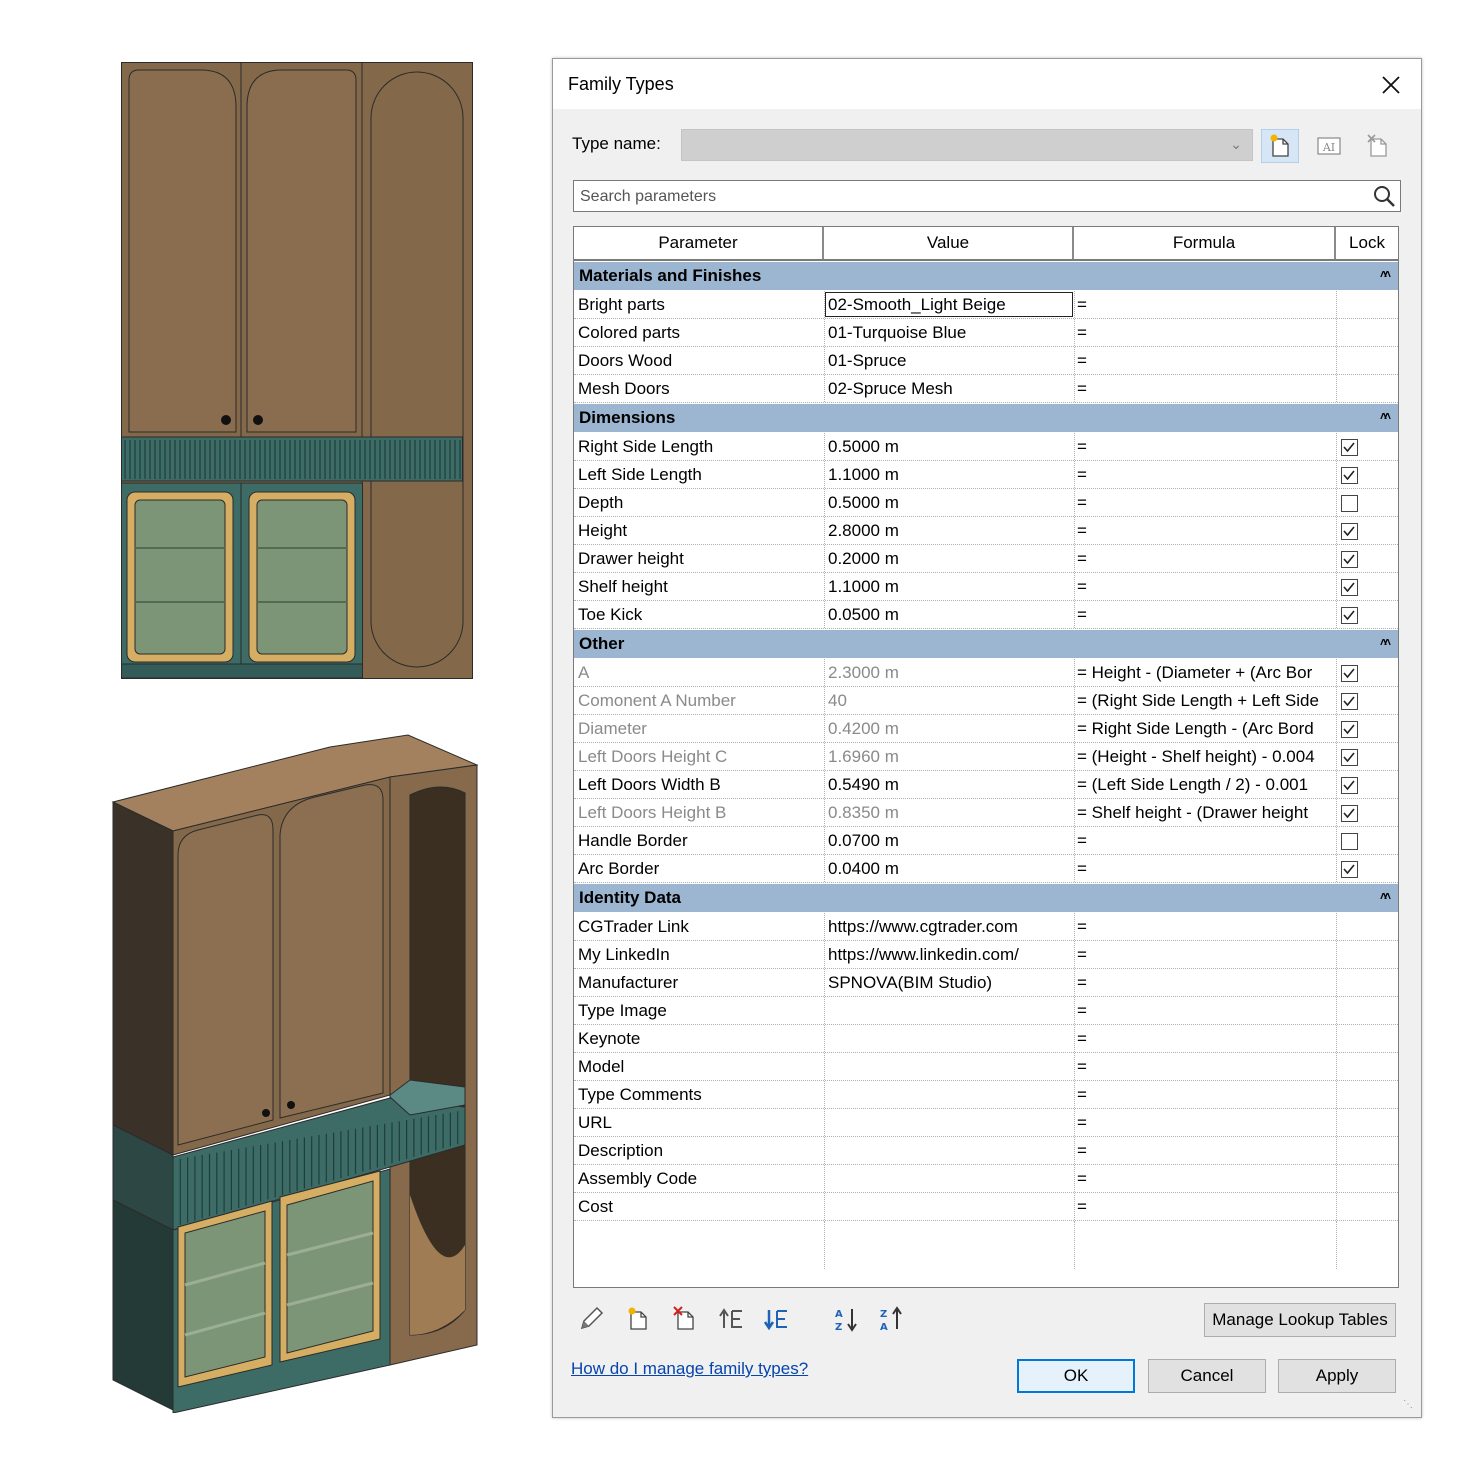 The height and width of the screenshot is (1463, 1463). Describe the element at coordinates (638, 1319) in the screenshot. I see `new-parameter-button` at that location.